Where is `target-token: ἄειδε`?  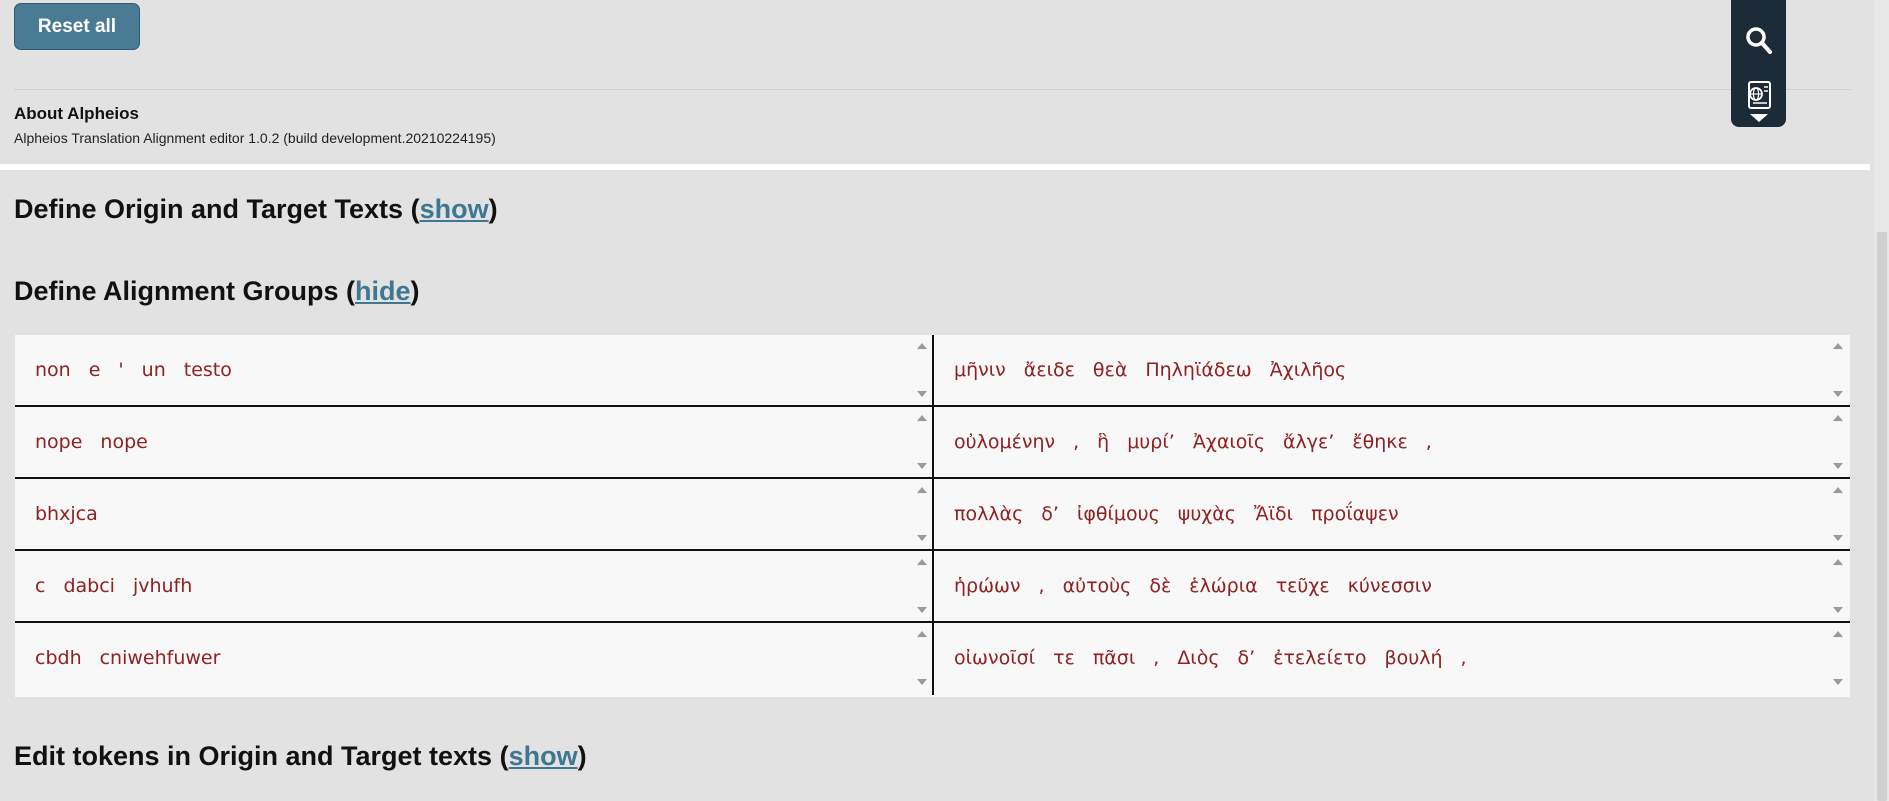
target-token: ἄειδε is located at coordinates (1049, 370).